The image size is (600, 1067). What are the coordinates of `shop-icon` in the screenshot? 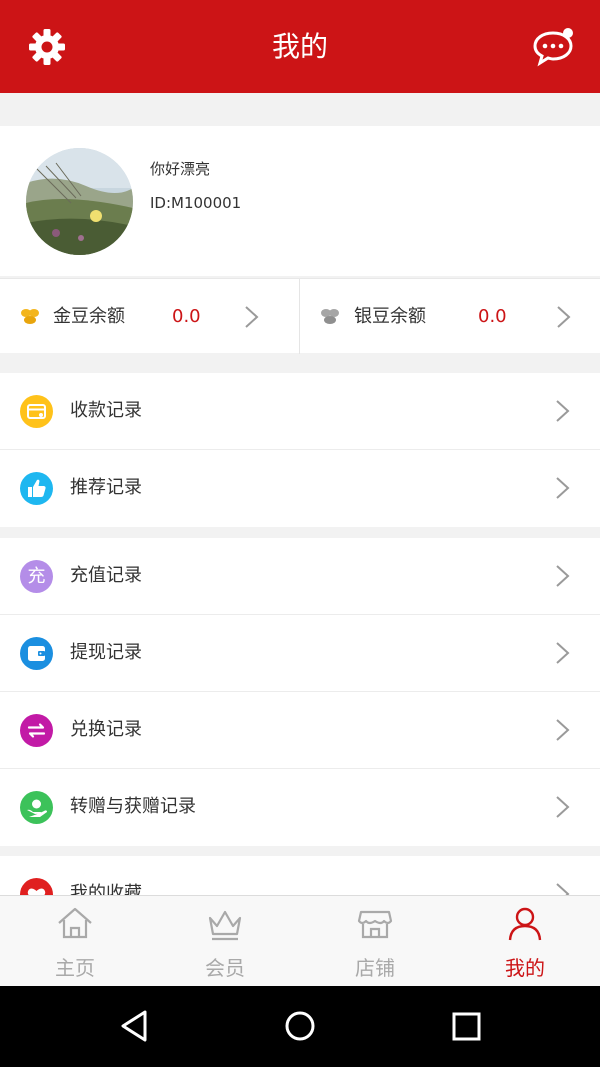 It's located at (375, 924).